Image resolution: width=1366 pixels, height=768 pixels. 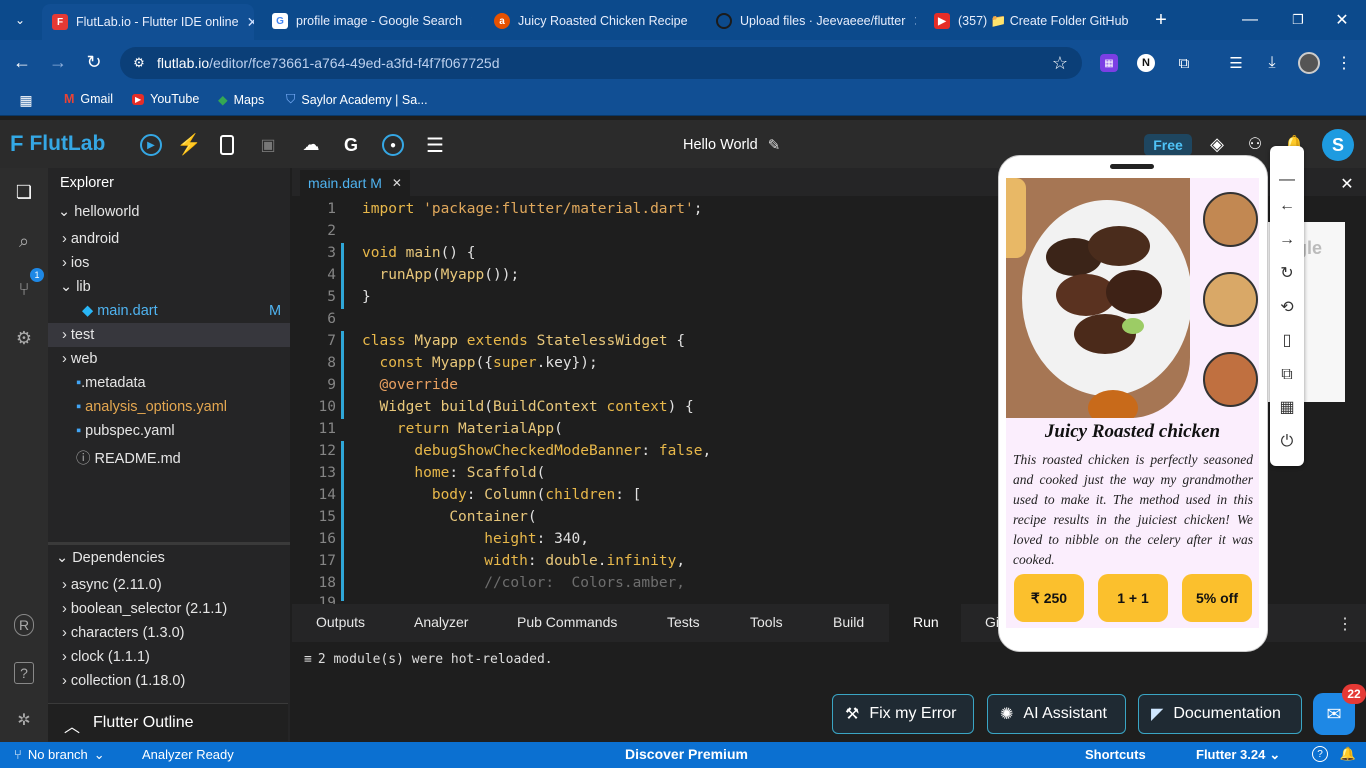 I want to click on tab-build: Build, so click(x=848, y=622).